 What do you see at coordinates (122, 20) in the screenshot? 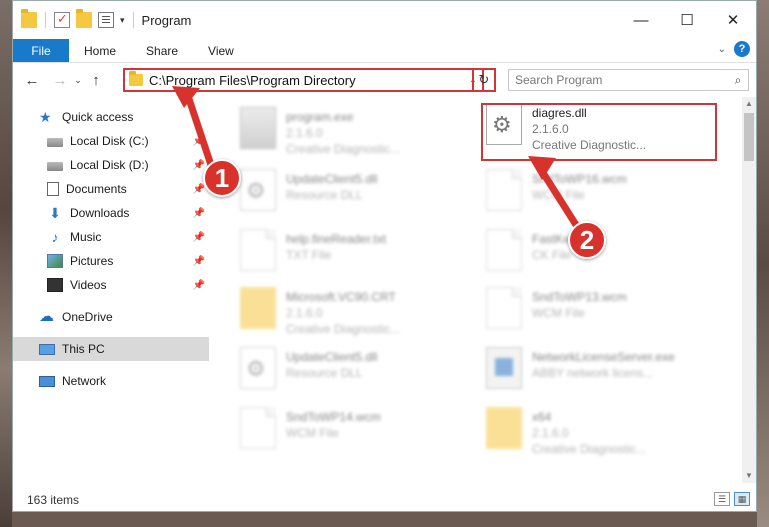
I see `customize-toolbar-chevron-icon: ▾` at bounding box center [122, 20].